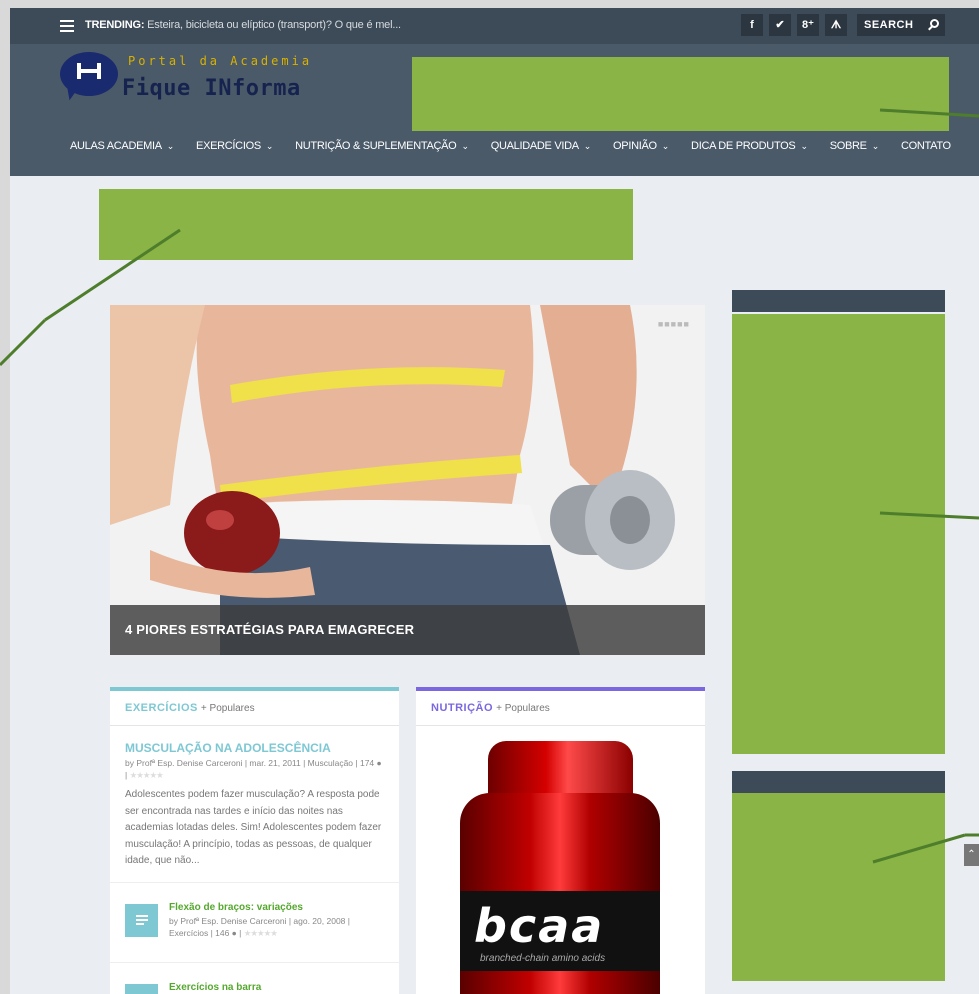 The image size is (979, 994). What do you see at coordinates (838, 534) in the screenshot?
I see `sidebar-ad-placeholder` at bounding box center [838, 534].